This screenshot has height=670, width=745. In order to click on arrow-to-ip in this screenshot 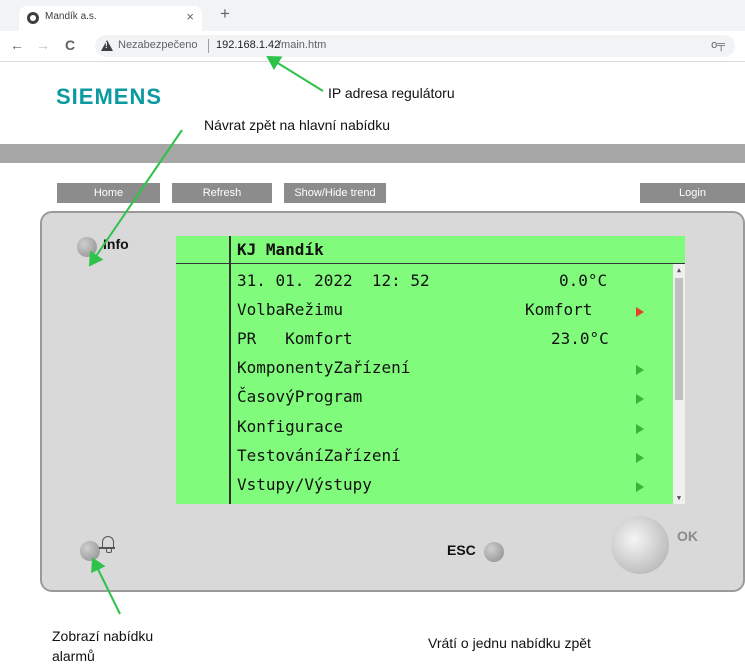, I will do `click(295, 73)`.